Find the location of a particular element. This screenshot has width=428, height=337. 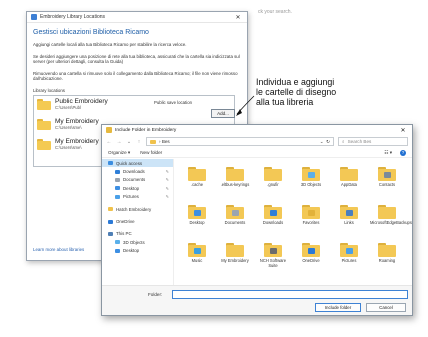

folder-item: .gnufir is located at coordinates (273, 177).